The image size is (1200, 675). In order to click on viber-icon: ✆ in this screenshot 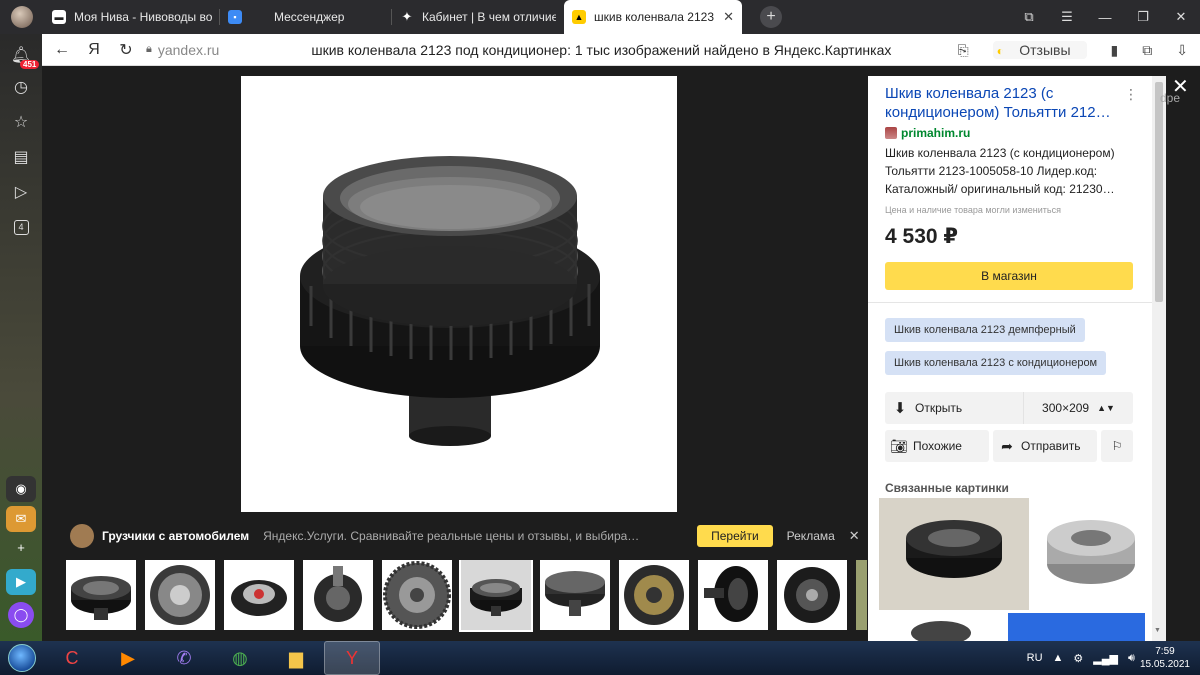, I will do `click(184, 658)`.